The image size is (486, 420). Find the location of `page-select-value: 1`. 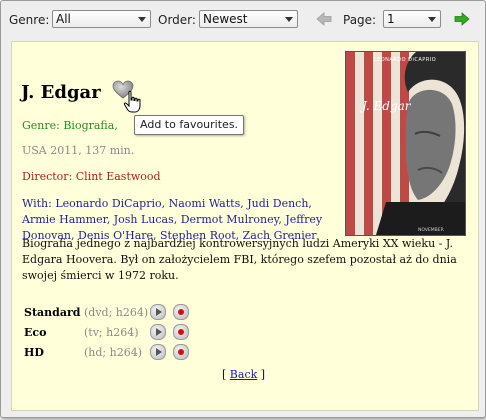

page-select-value: 1 is located at coordinates (391, 19).